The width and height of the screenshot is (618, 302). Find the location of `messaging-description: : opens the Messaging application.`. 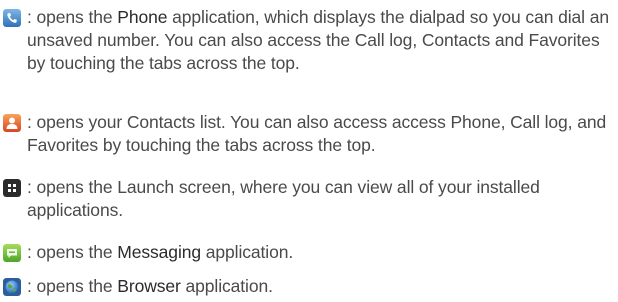

messaging-description: : opens the Messaging application. is located at coordinates (320, 252).